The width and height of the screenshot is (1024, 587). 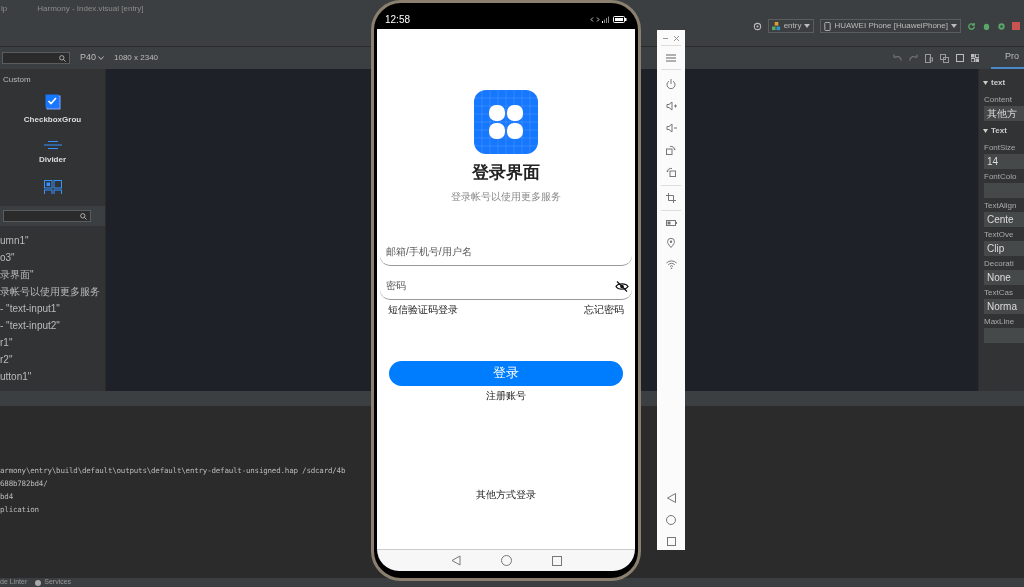 I want to click on password-field: 密码, so click(x=506, y=285).